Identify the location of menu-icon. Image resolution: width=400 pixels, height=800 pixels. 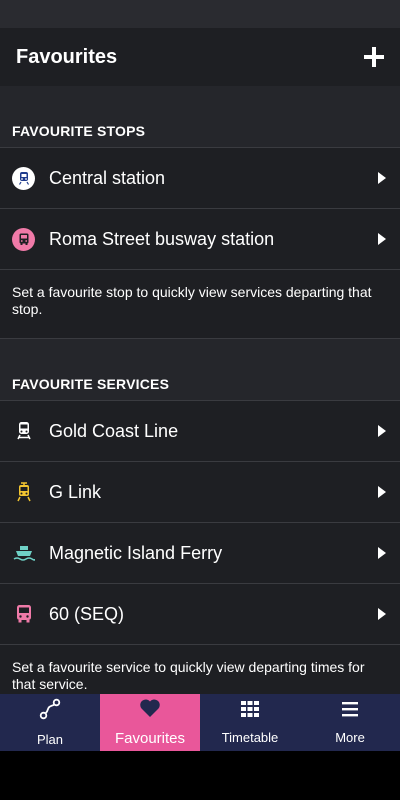
(350, 711).